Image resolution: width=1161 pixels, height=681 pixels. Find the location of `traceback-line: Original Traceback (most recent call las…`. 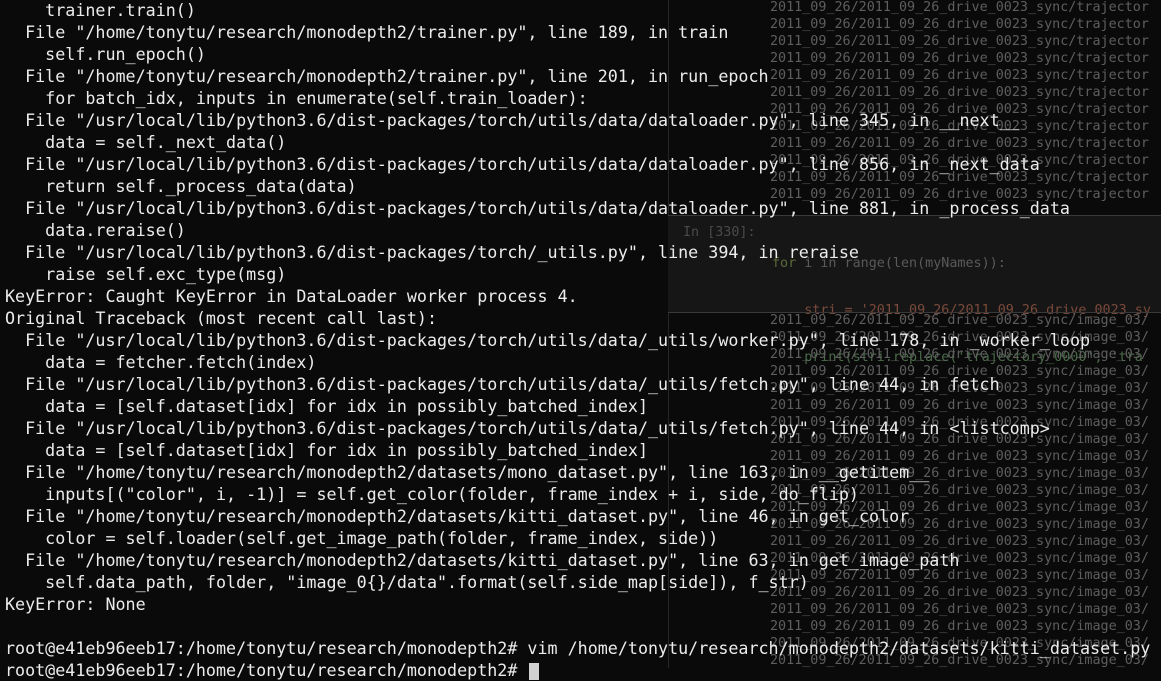

traceback-line: Original Traceback (most recent call las… is located at coordinates (583, 318).